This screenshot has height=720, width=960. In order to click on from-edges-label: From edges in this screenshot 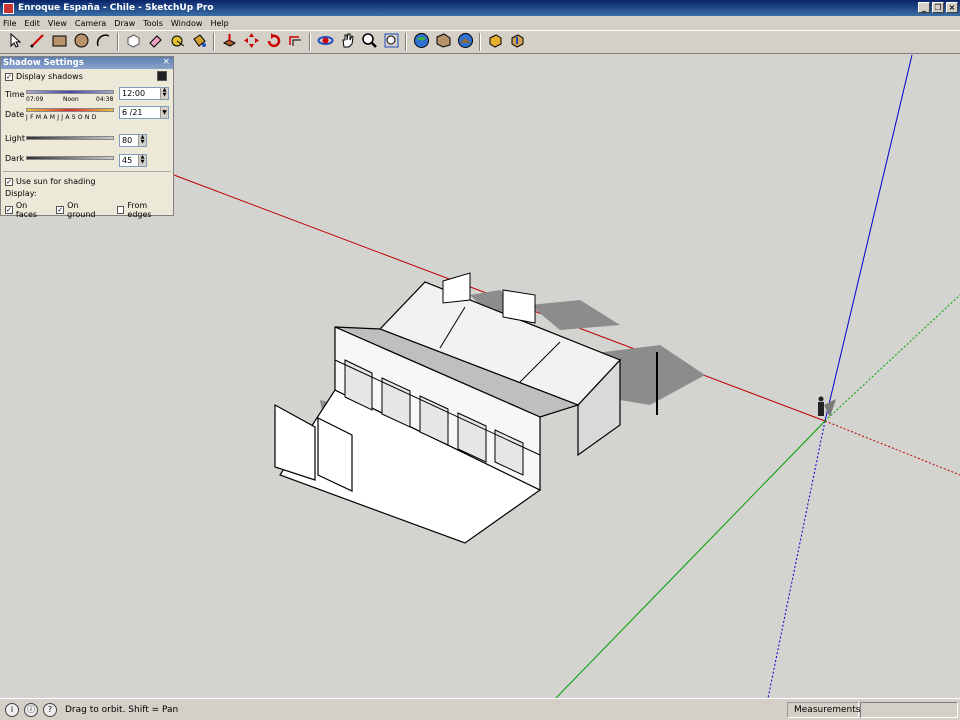, I will do `click(139, 210)`.